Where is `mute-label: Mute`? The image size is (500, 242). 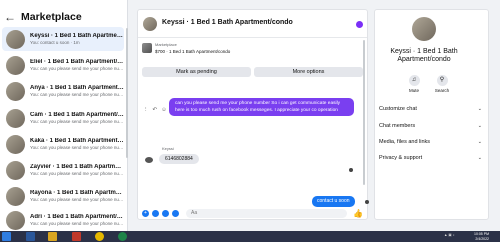
mute-label: Mute is located at coordinates (413, 90).